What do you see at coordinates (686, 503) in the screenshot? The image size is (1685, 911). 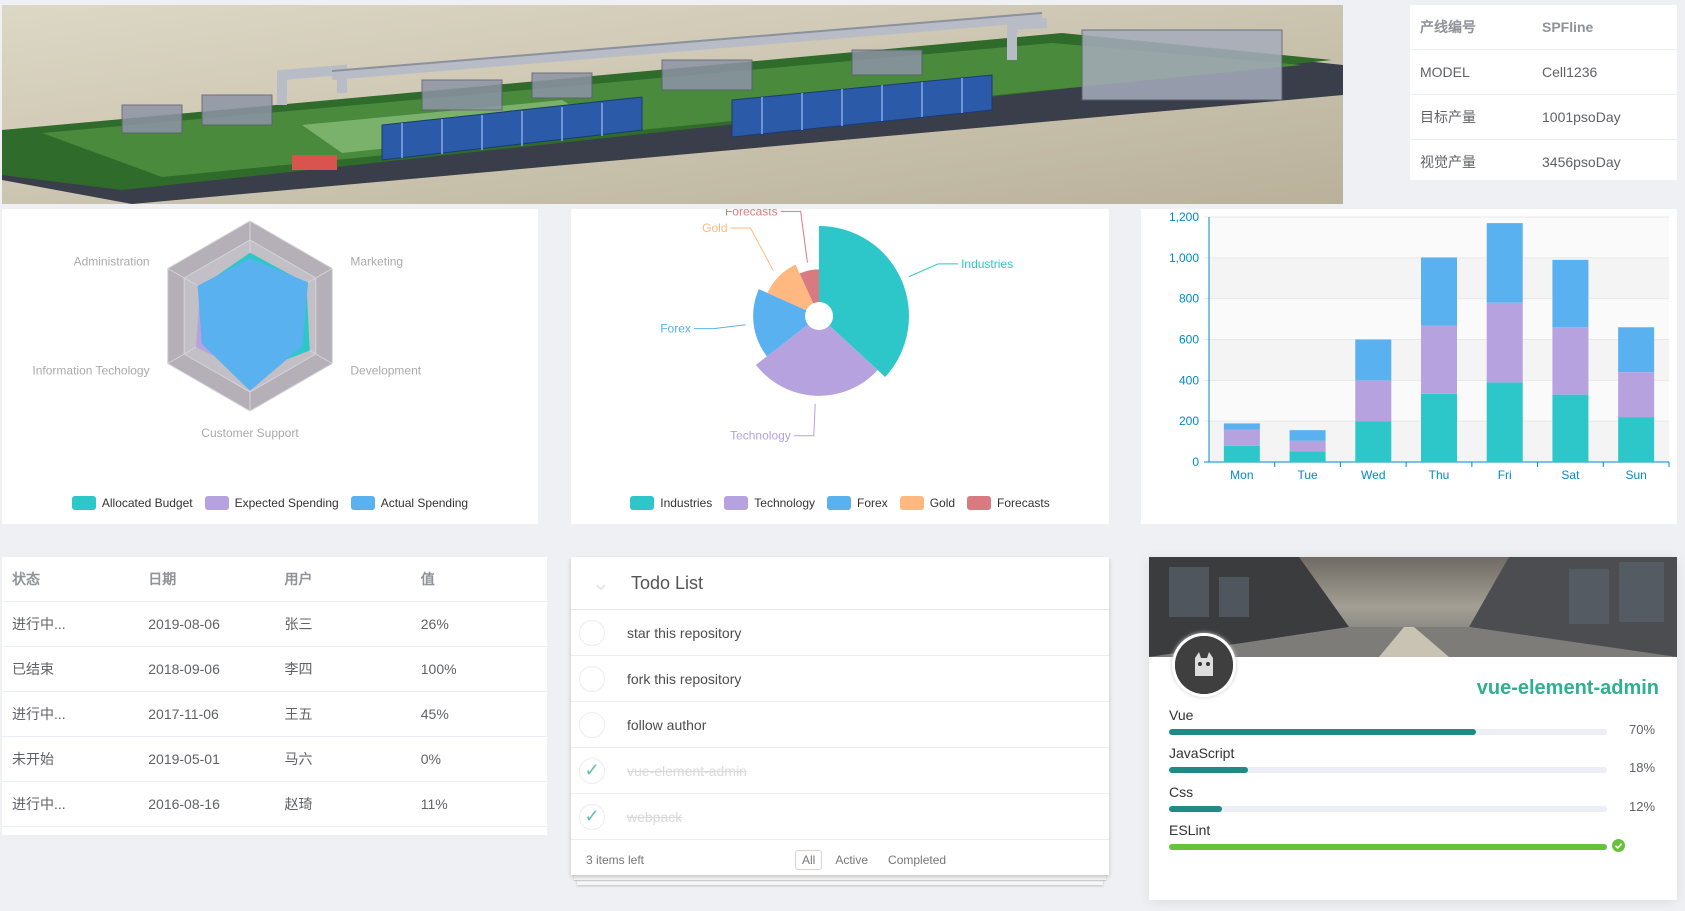 I see `legend-label: Industries` at bounding box center [686, 503].